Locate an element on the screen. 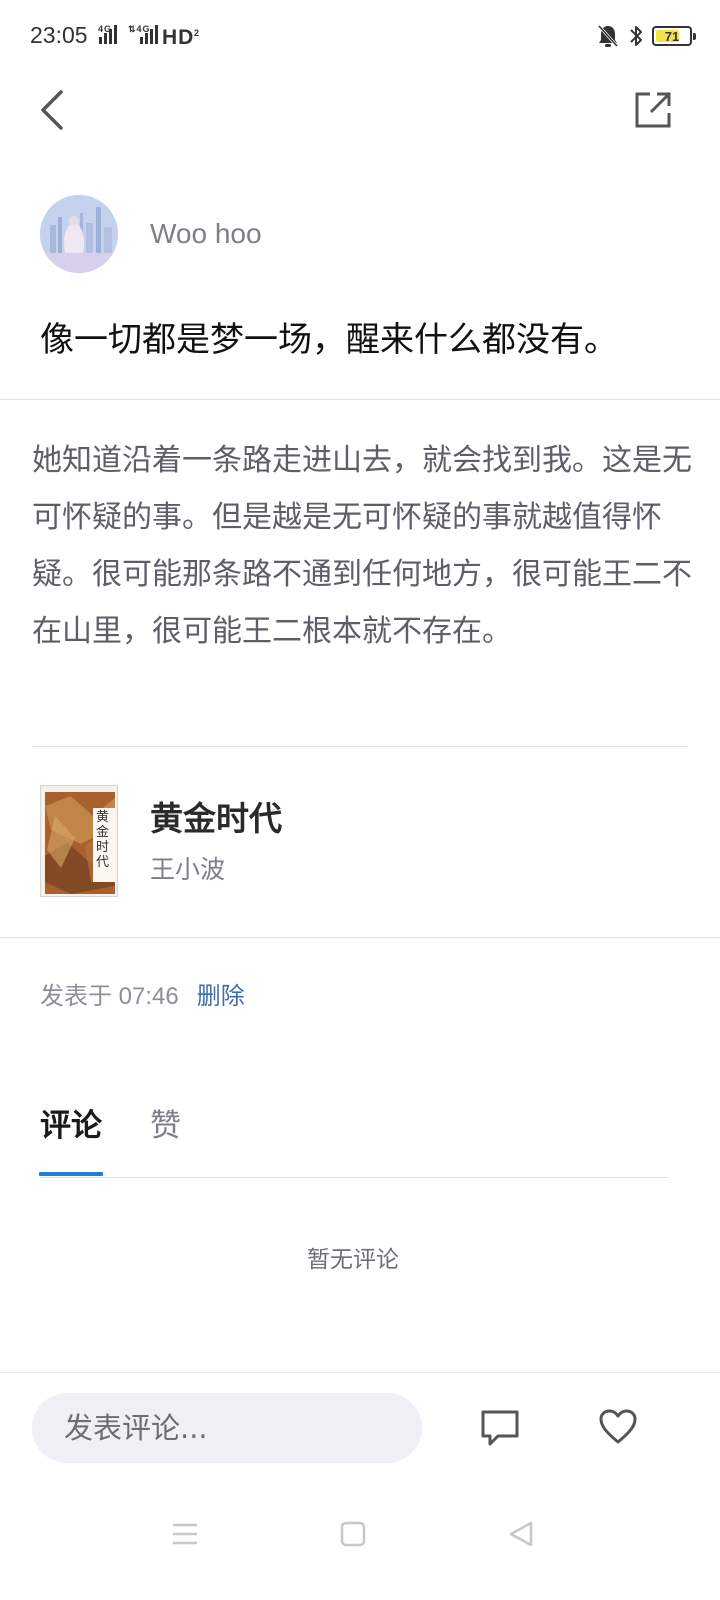  home-square-icon is located at coordinates (353, 1534).